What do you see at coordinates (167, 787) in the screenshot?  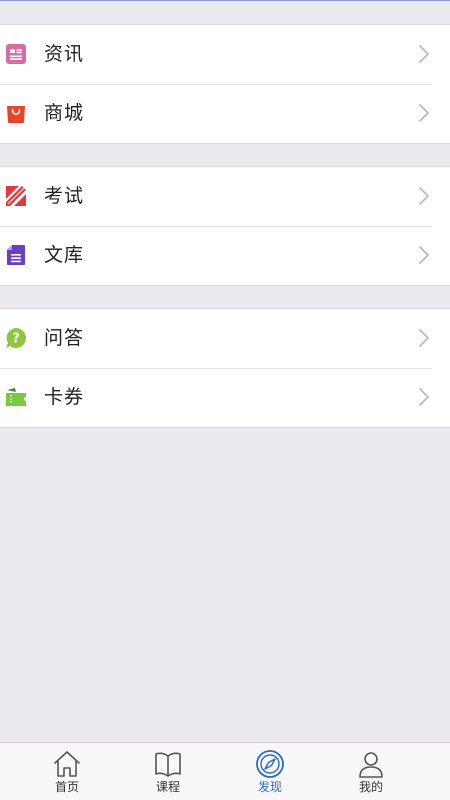 I see `tab-label: 课程` at bounding box center [167, 787].